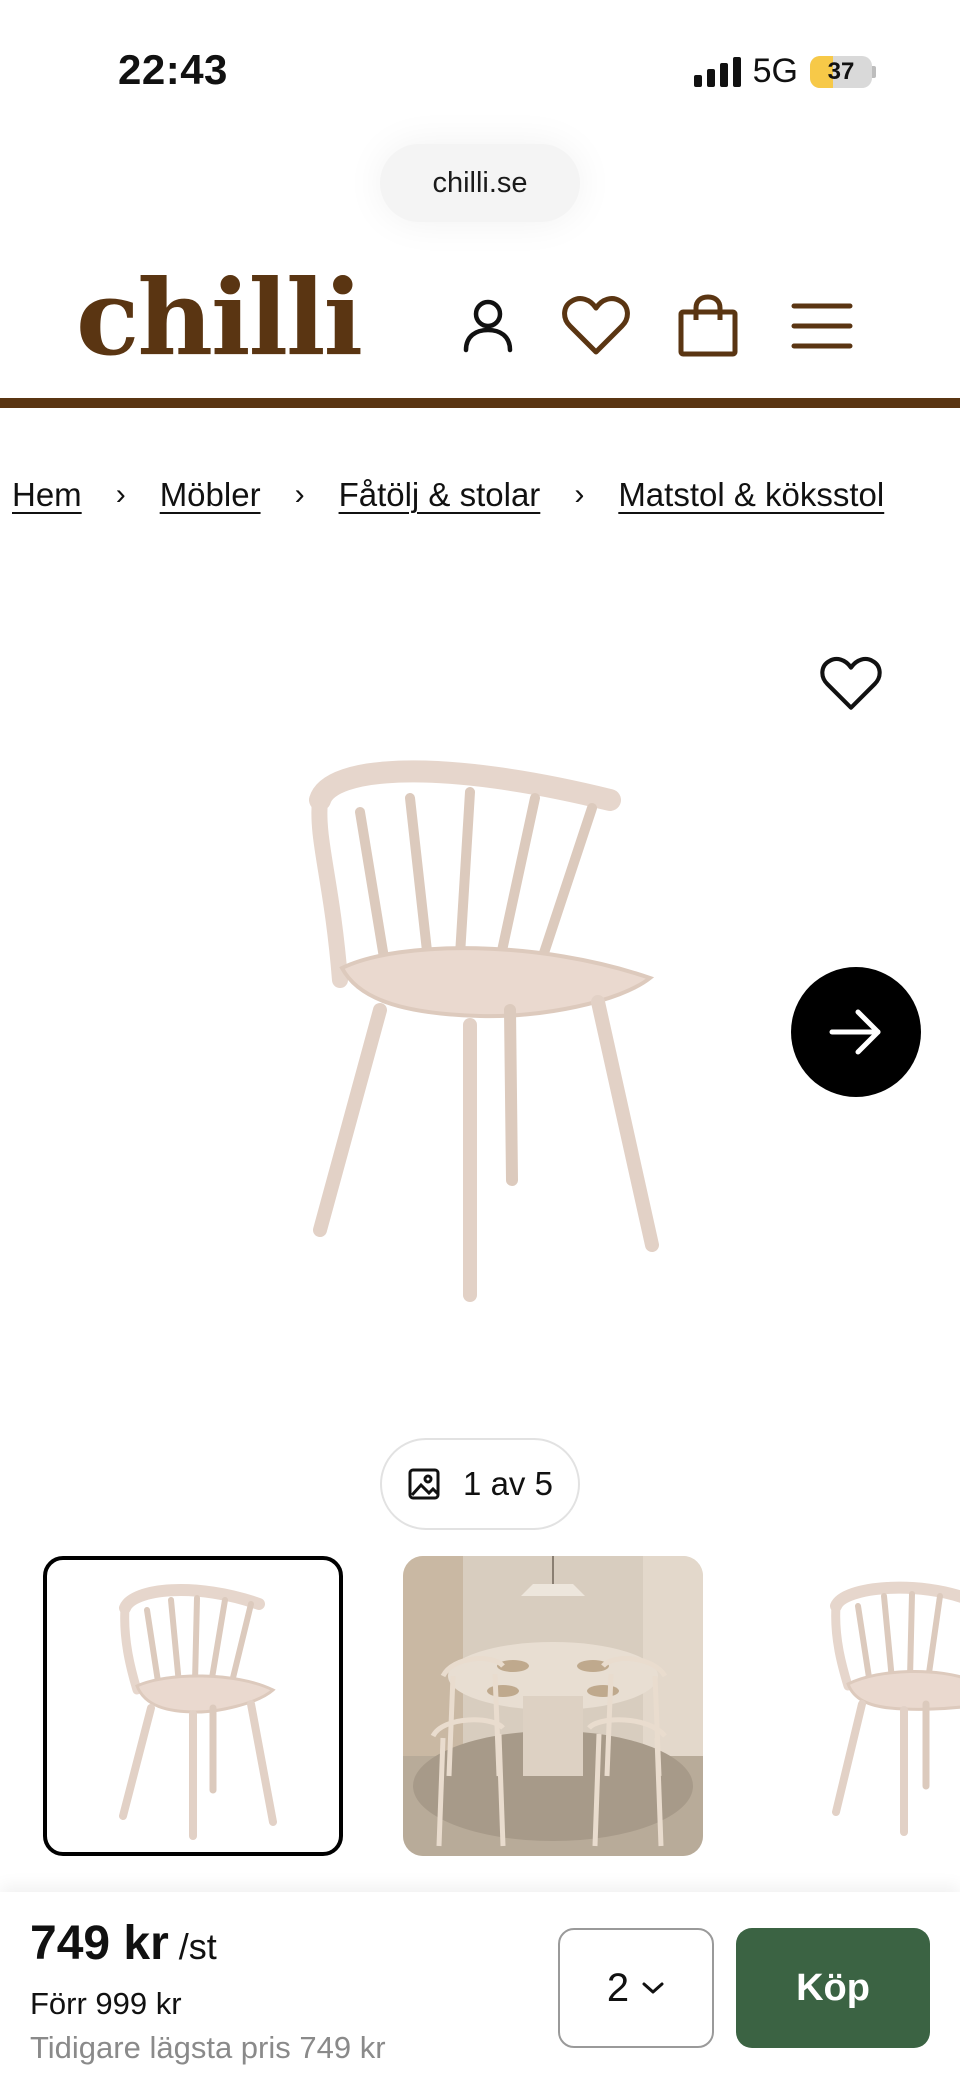 The width and height of the screenshot is (960, 2081). What do you see at coordinates (653, 1988) in the screenshot?
I see `chevron-down-icon` at bounding box center [653, 1988].